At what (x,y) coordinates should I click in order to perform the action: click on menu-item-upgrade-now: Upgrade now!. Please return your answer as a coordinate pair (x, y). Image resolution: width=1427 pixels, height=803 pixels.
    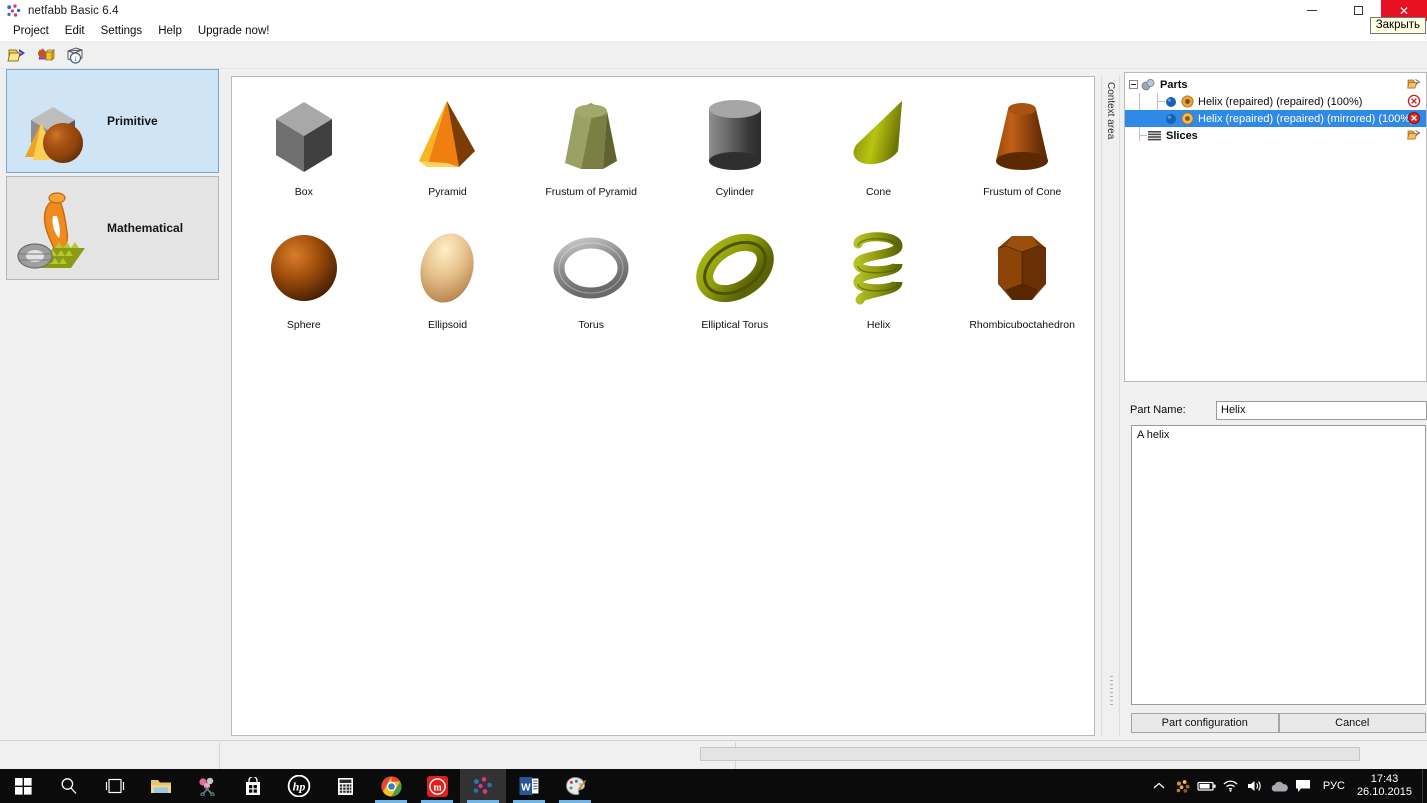
    Looking at the image, I should click on (234, 31).